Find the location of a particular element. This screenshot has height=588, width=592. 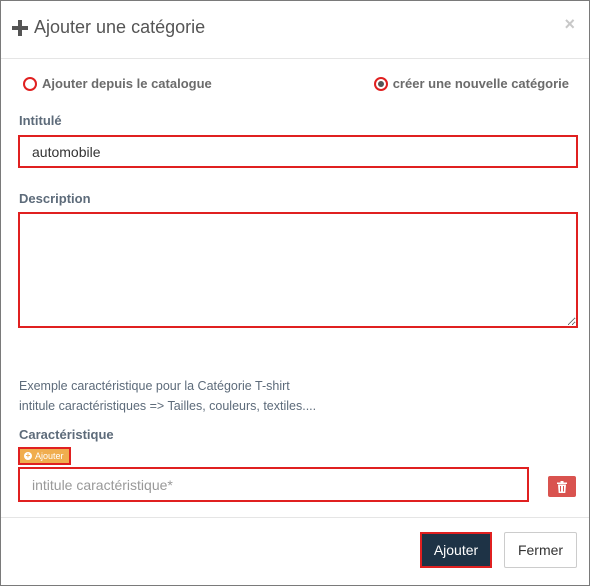

radio-from-catalog: Ajouter depuis le catalogue is located at coordinates (117, 83).